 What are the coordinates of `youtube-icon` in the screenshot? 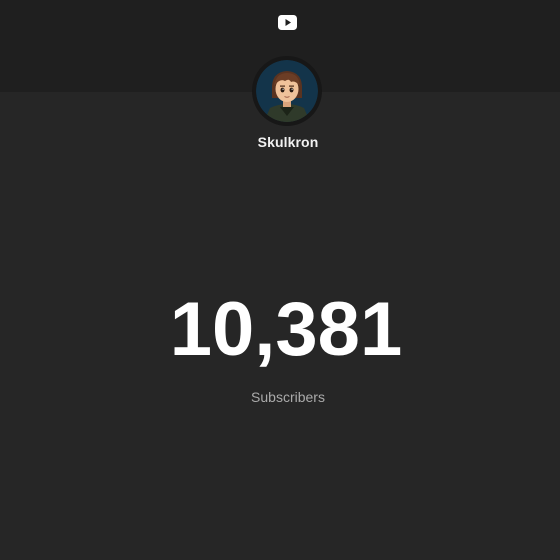 It's located at (287, 22).